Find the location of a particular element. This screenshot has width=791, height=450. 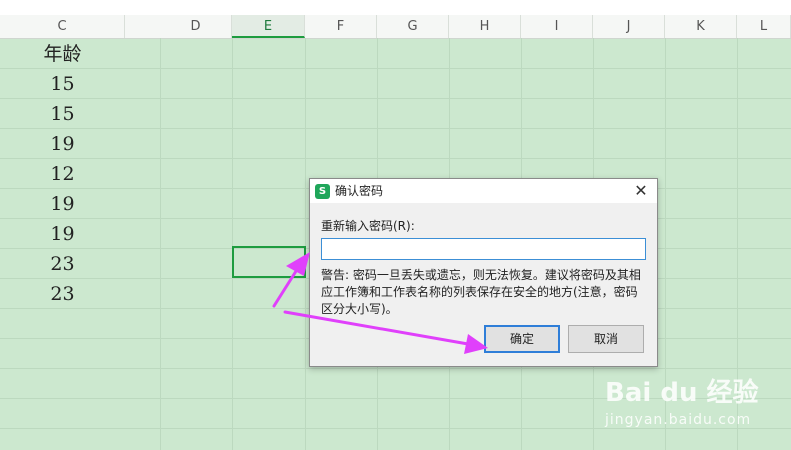

column-header-k: K is located at coordinates (701, 26).